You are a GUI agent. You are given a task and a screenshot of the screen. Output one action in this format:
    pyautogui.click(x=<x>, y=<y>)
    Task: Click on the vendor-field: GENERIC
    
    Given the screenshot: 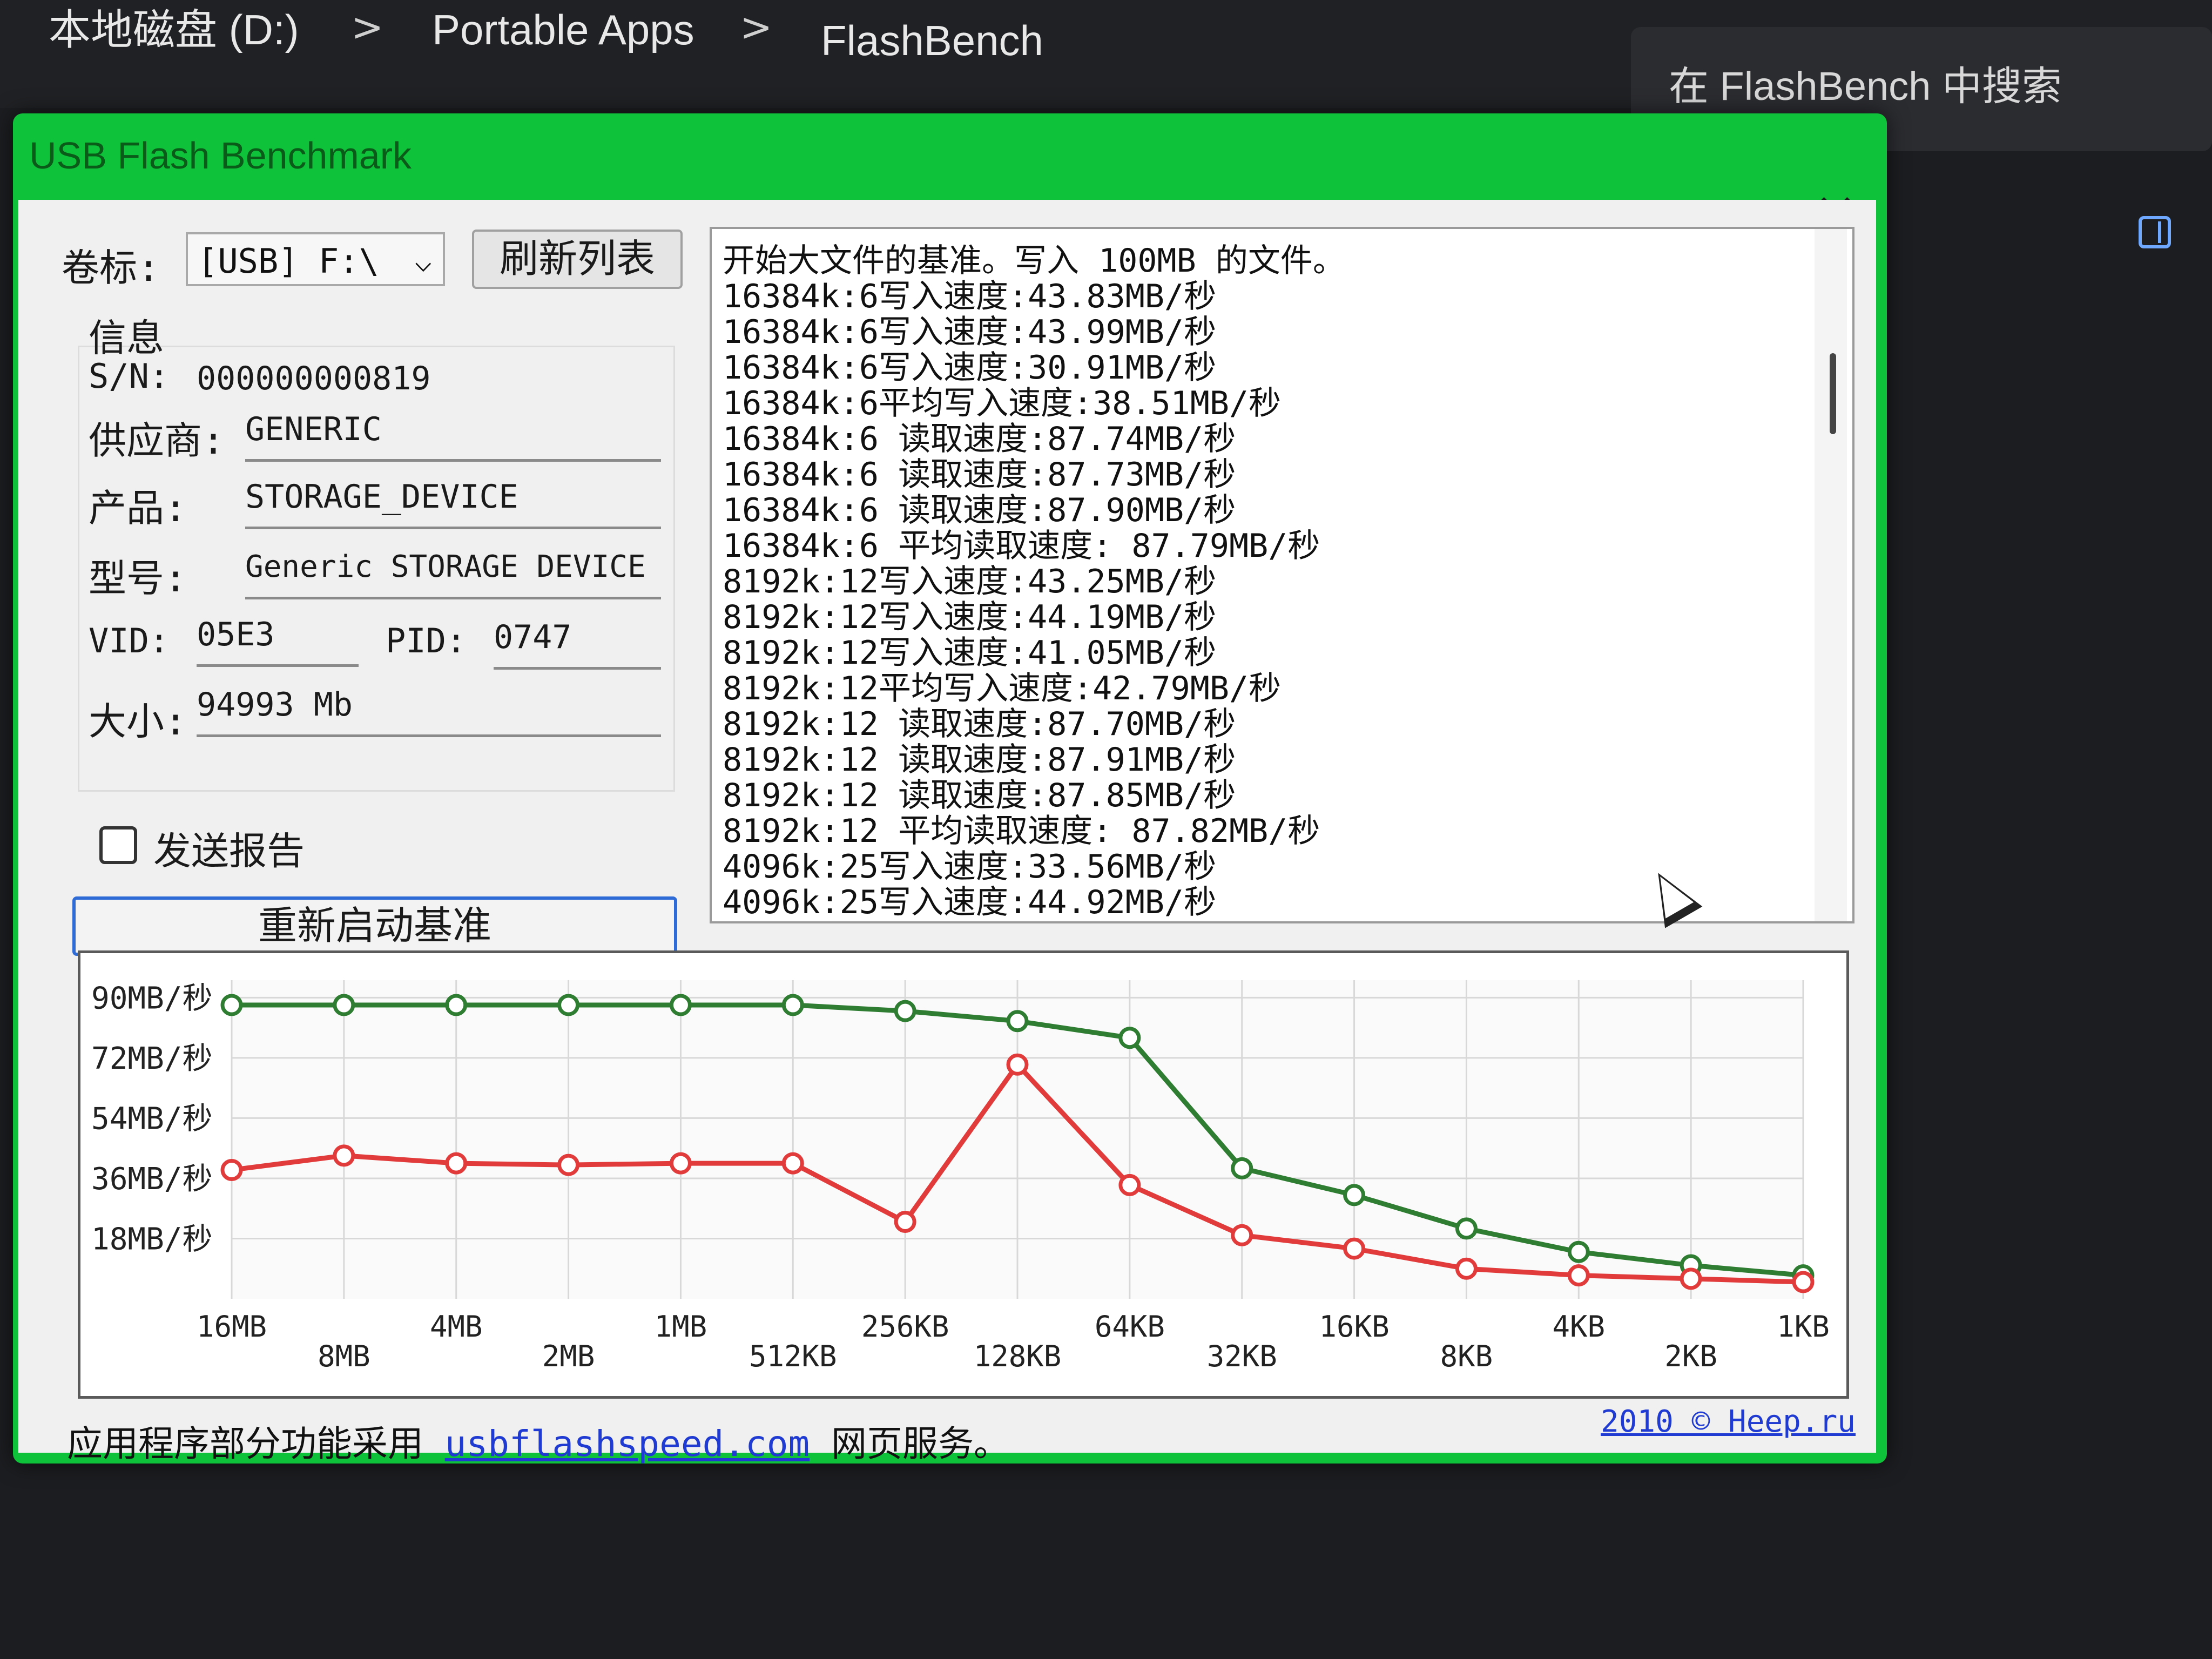 What is the action you would take?
    pyautogui.click(x=453, y=431)
    